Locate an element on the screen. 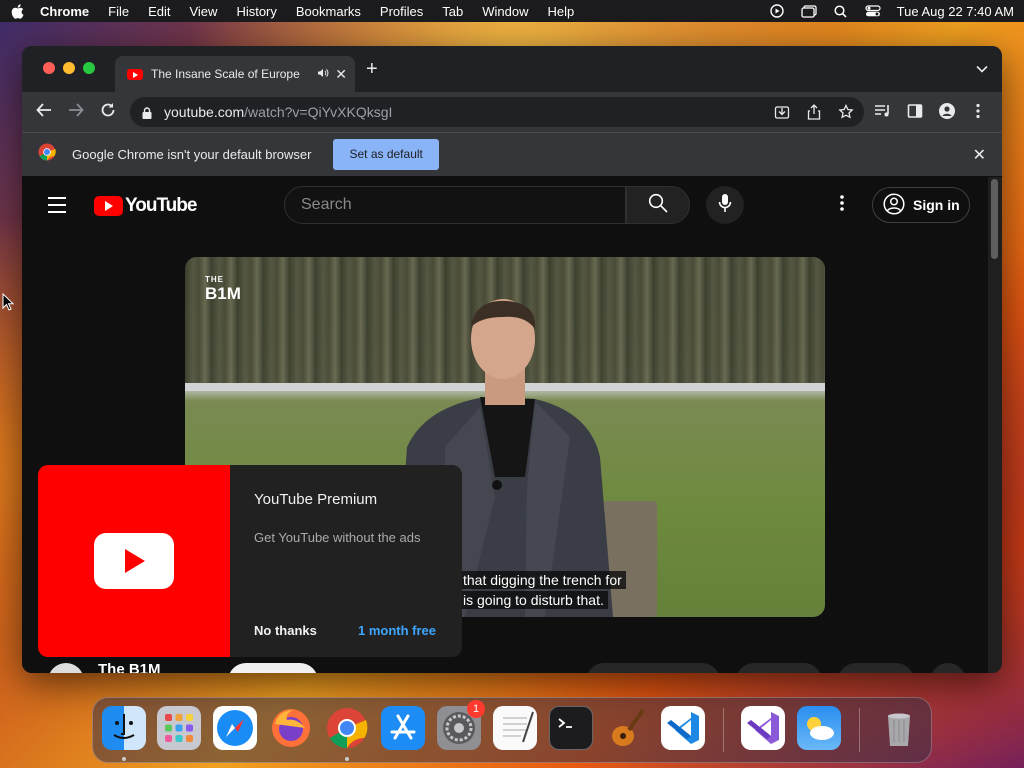 The height and width of the screenshot is (768, 1024). back-arrow-icon is located at coordinates (44, 111).